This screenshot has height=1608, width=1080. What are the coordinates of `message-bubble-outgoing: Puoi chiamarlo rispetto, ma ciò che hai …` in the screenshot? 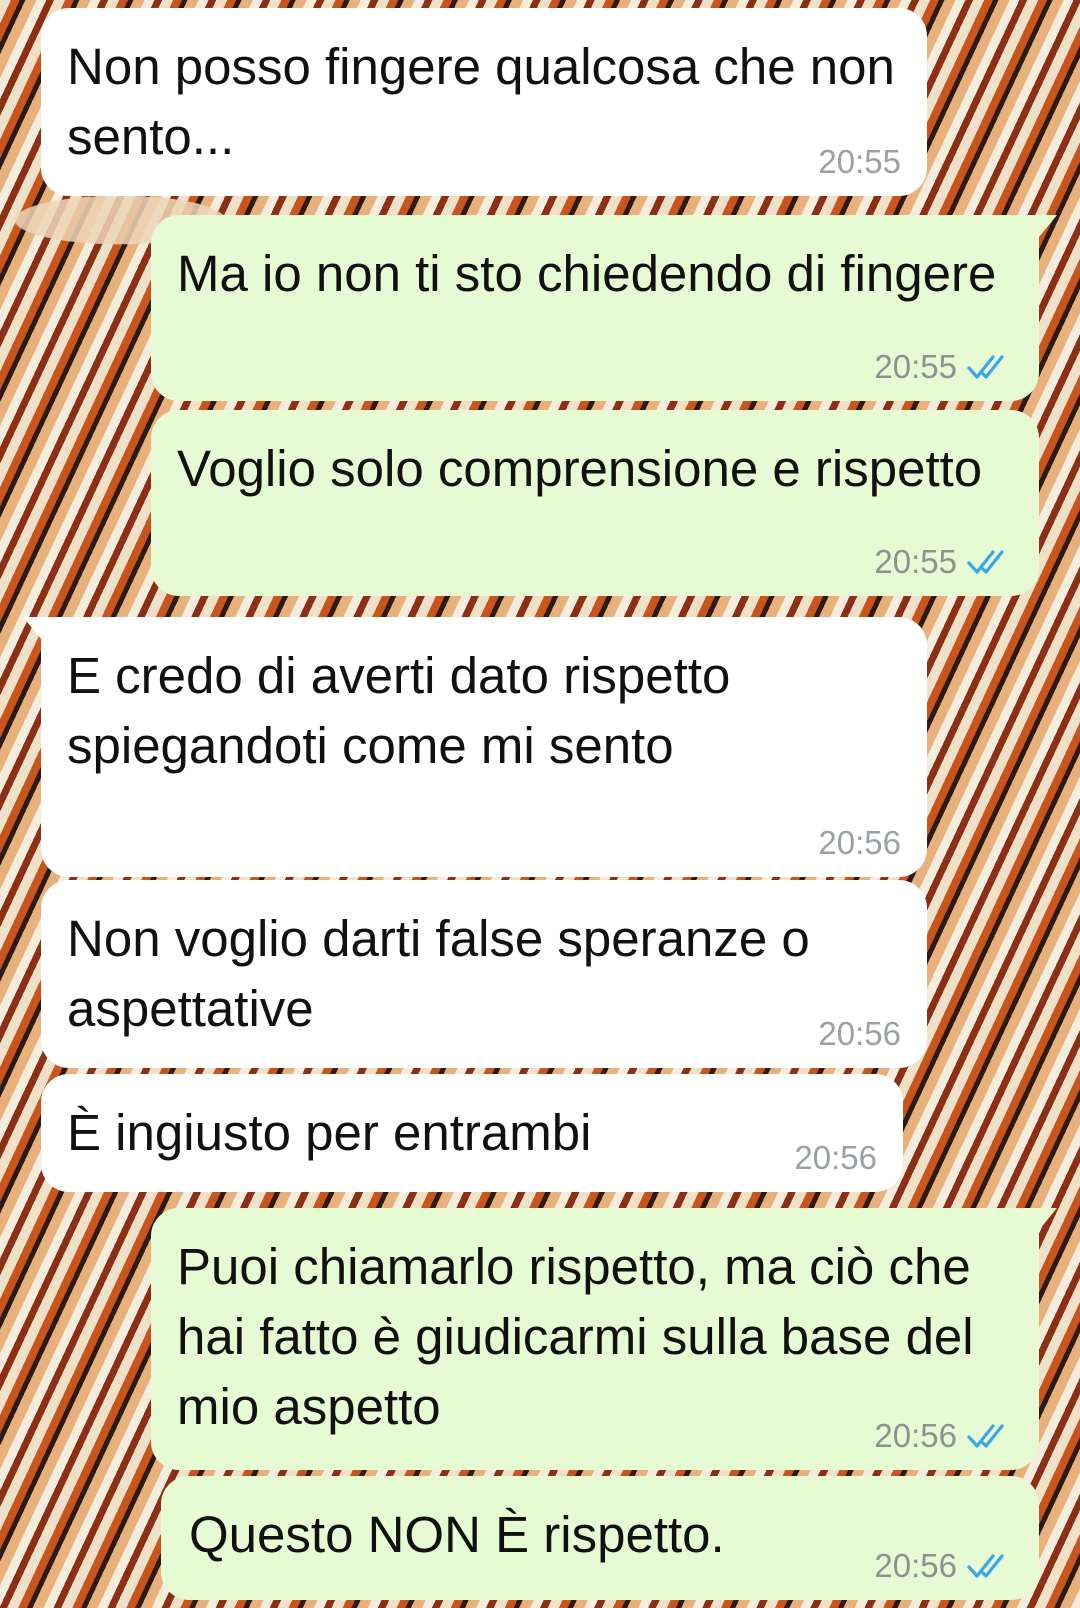 It's located at (604, 1339).